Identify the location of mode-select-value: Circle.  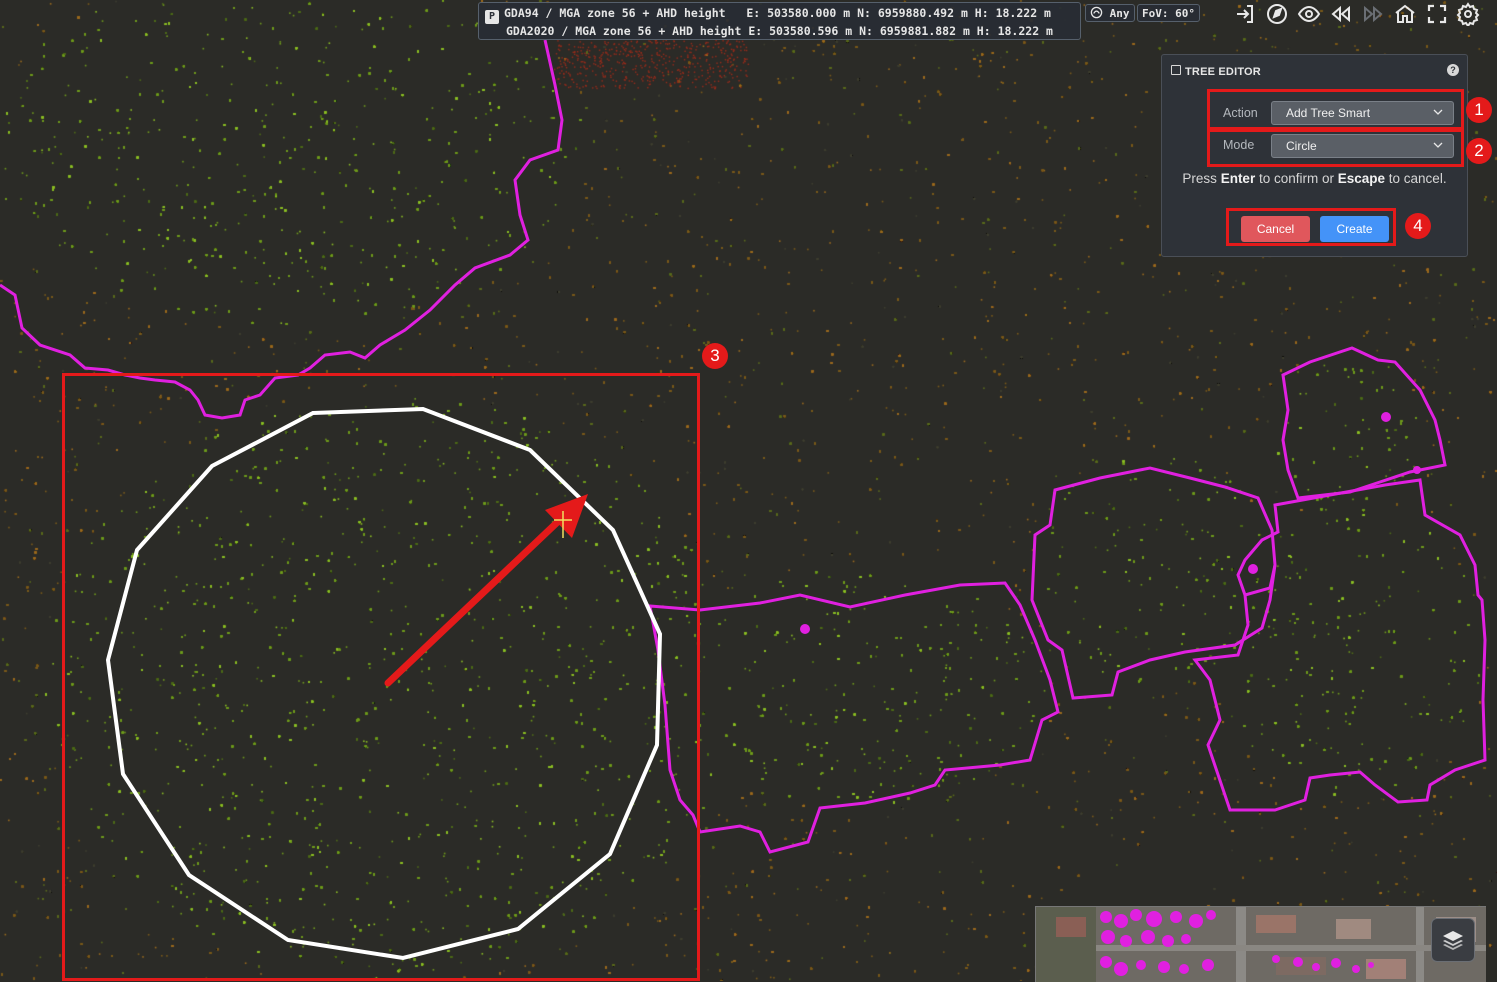
(1301, 146).